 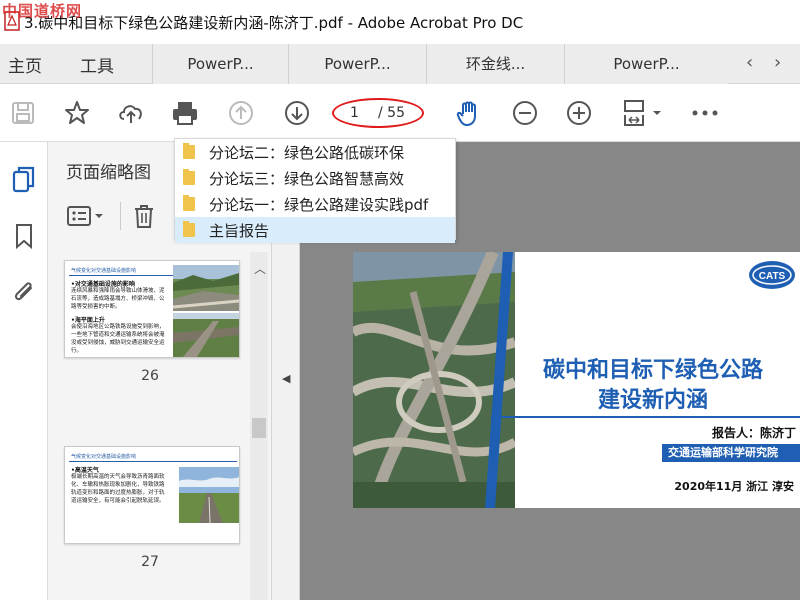 What do you see at coordinates (297, 113) in the screenshot?
I see `page-down-icon` at bounding box center [297, 113].